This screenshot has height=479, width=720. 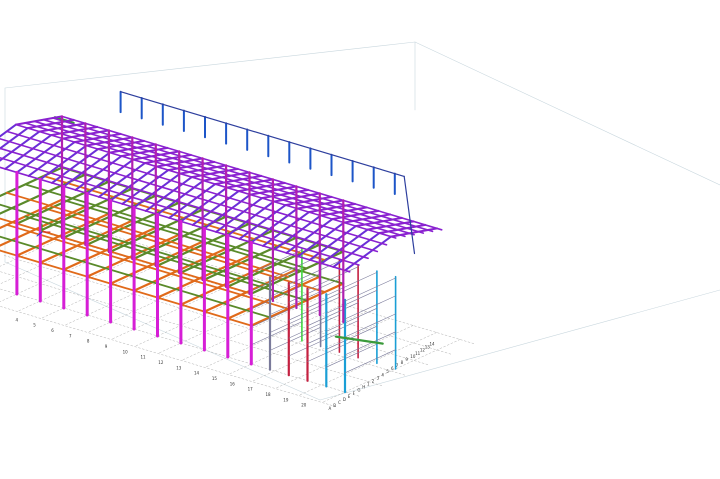 I want to click on grid-label: D, so click(x=344, y=399).